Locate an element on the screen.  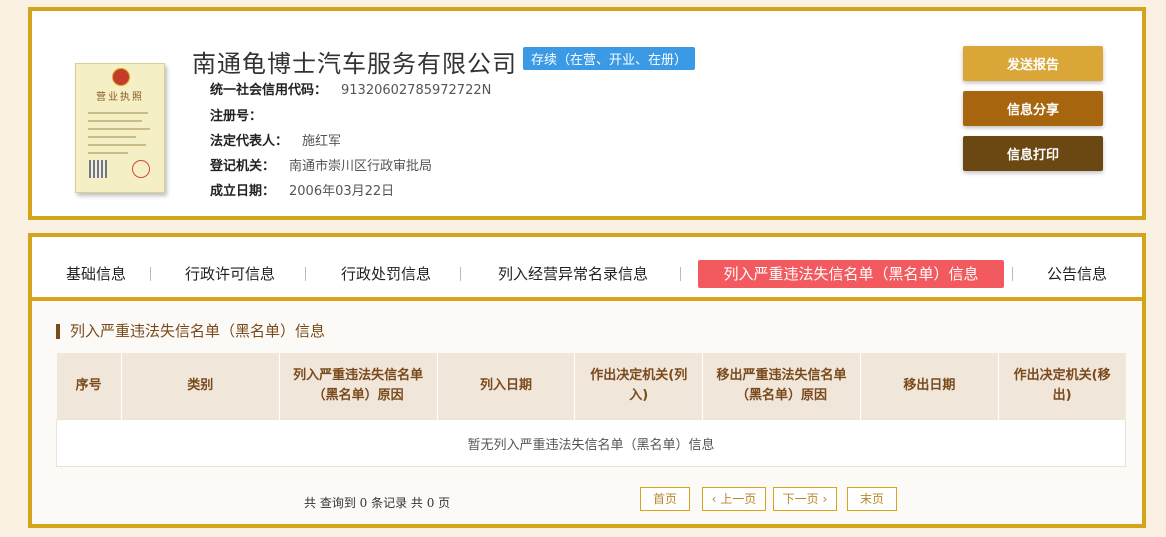
pager-next-label: 下一页 is located at coordinates (800, 499).